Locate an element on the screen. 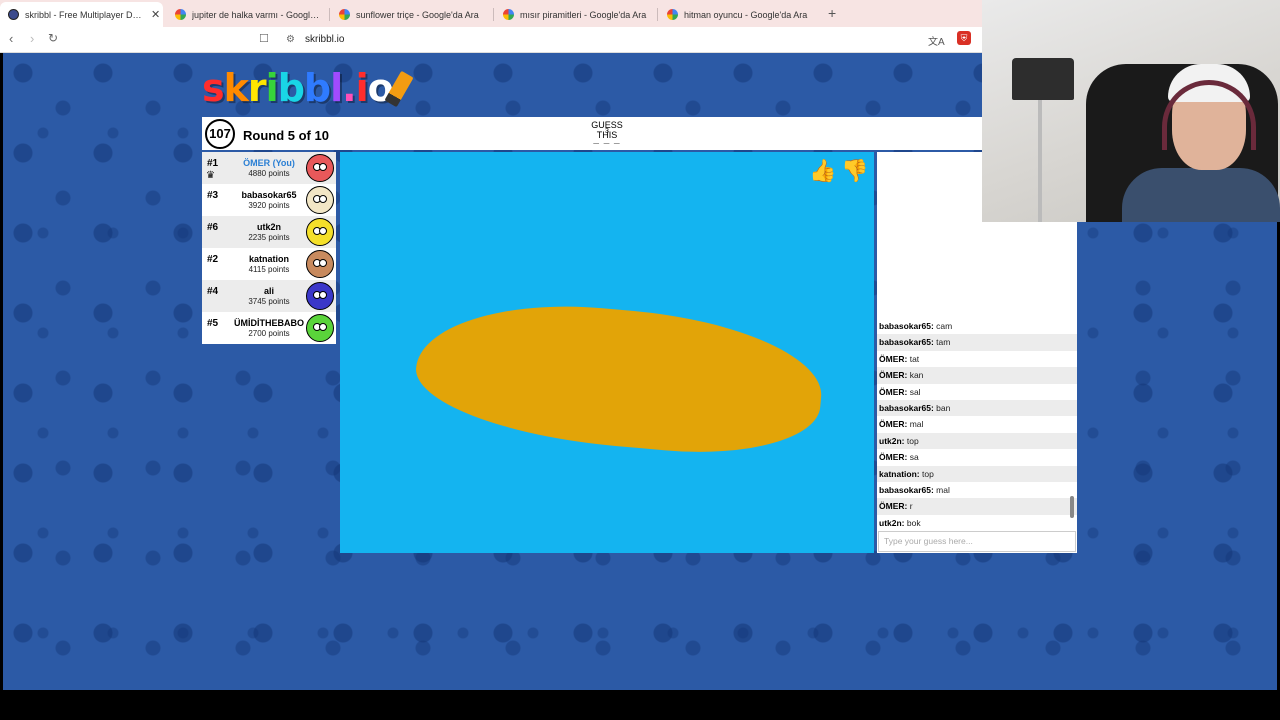 The image size is (1280, 720). back-arrow-icon: ‹ is located at coordinates (11, 38).